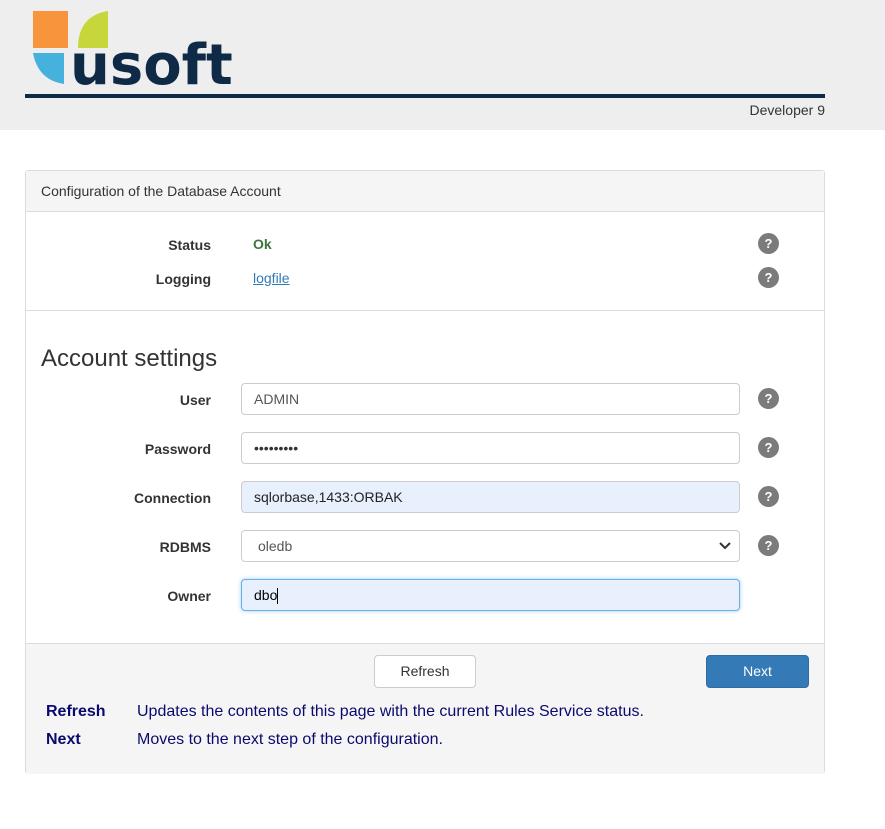  I want to click on panel-title: Configuration of the Database Account, so click(425, 191).